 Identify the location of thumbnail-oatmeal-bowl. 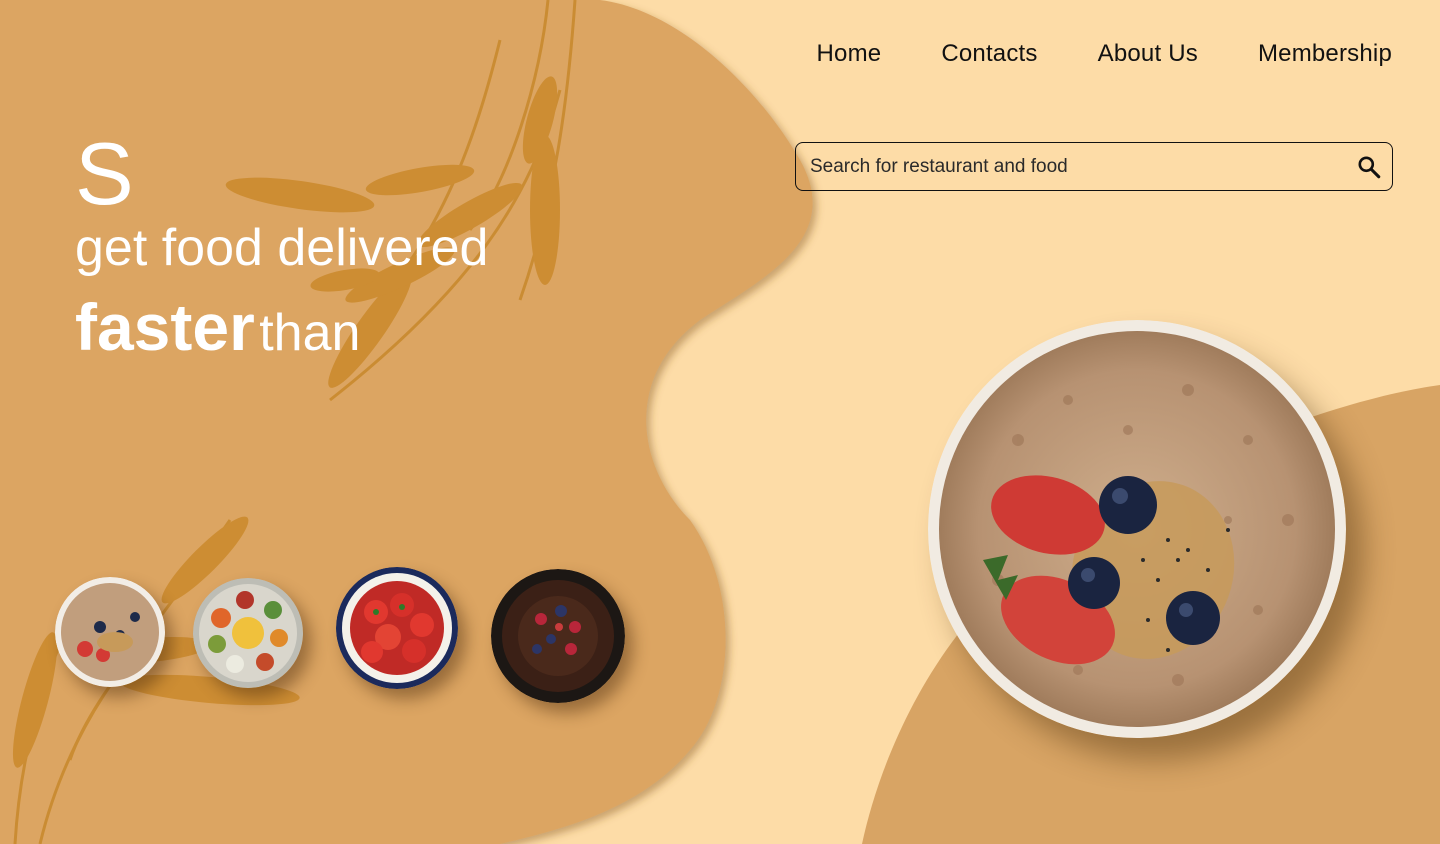
(110, 632).